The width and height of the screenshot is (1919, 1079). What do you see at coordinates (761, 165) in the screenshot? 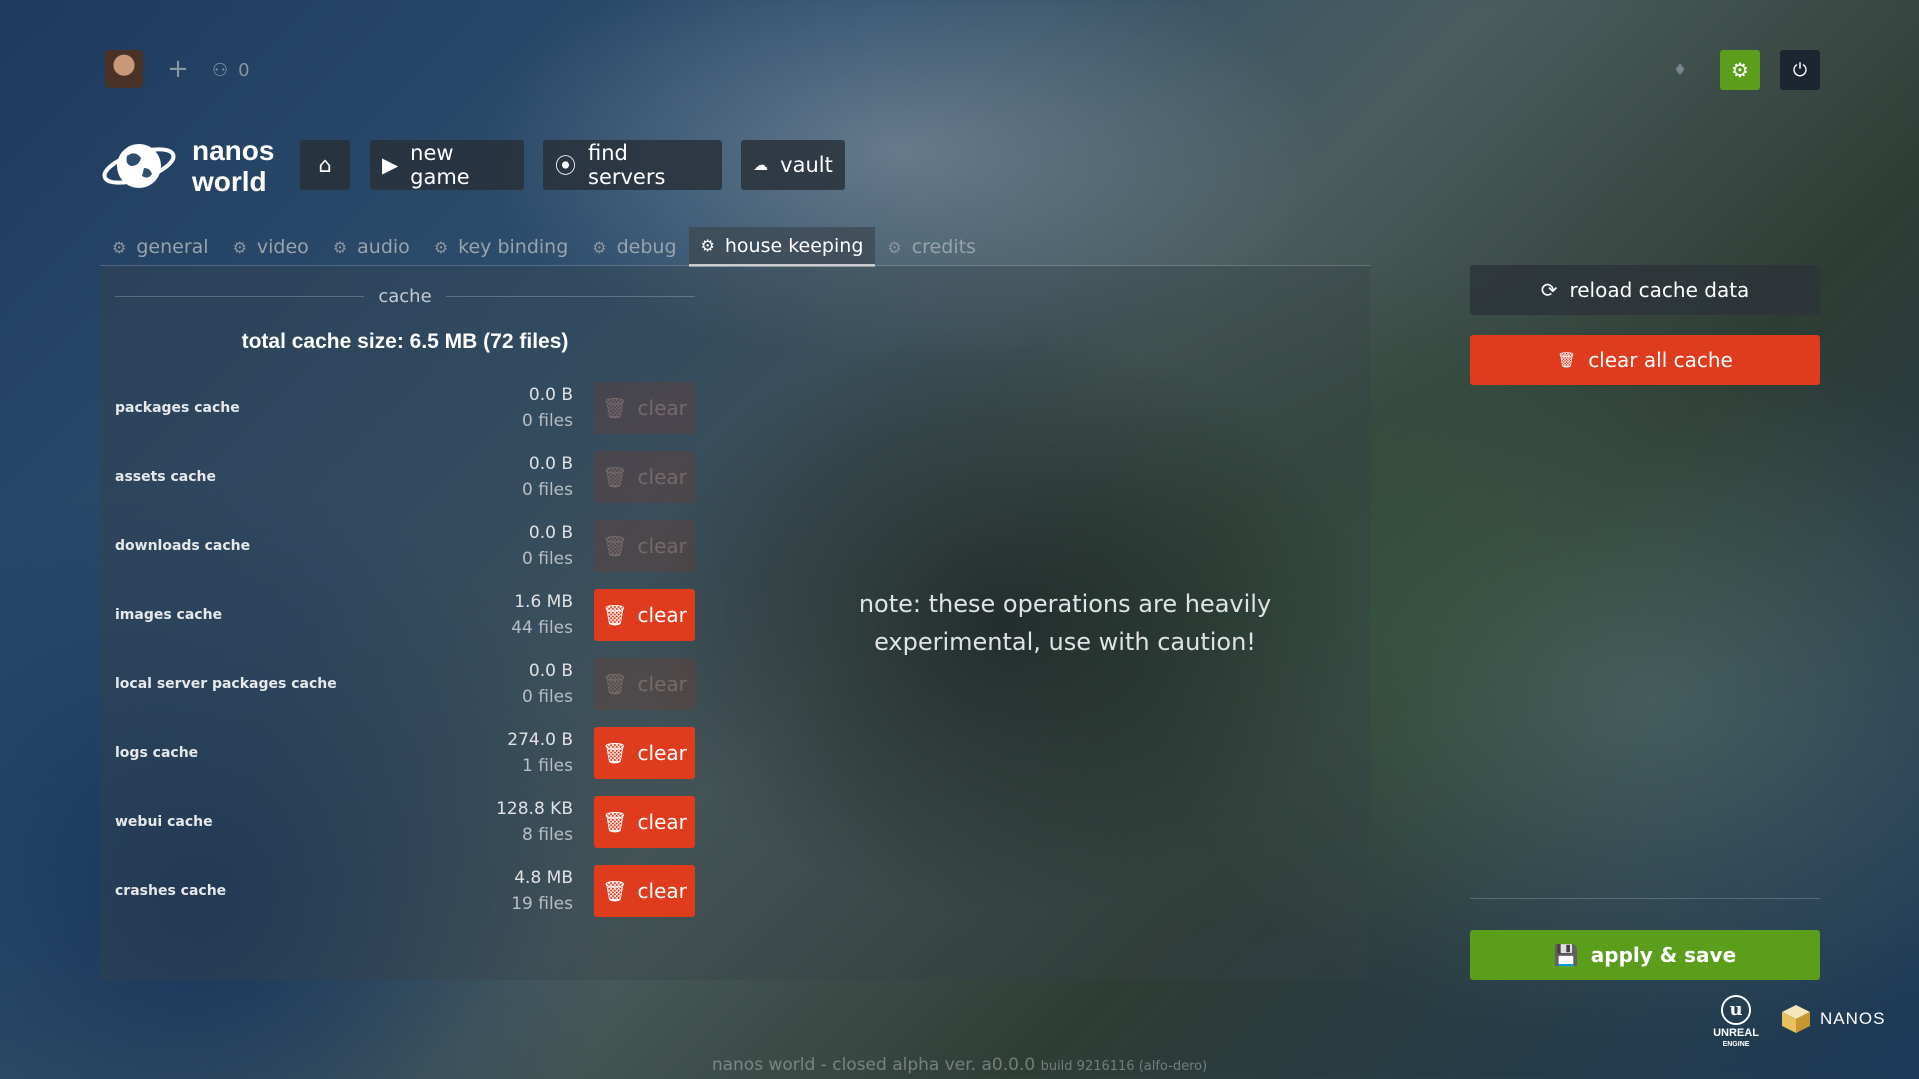
I see `cloud-icon: ☁` at bounding box center [761, 165].